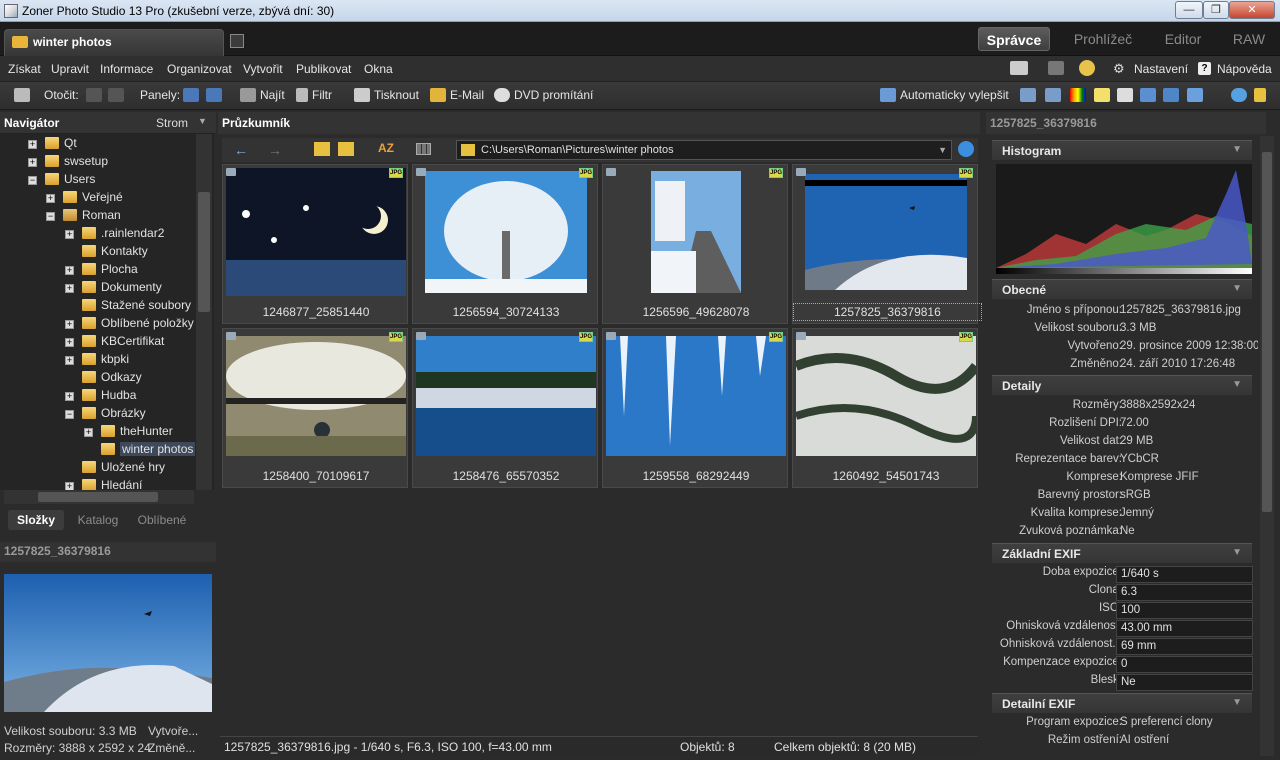 This screenshot has height=760, width=1280. I want to click on tree-item: + Veřejné, so click(84, 197).